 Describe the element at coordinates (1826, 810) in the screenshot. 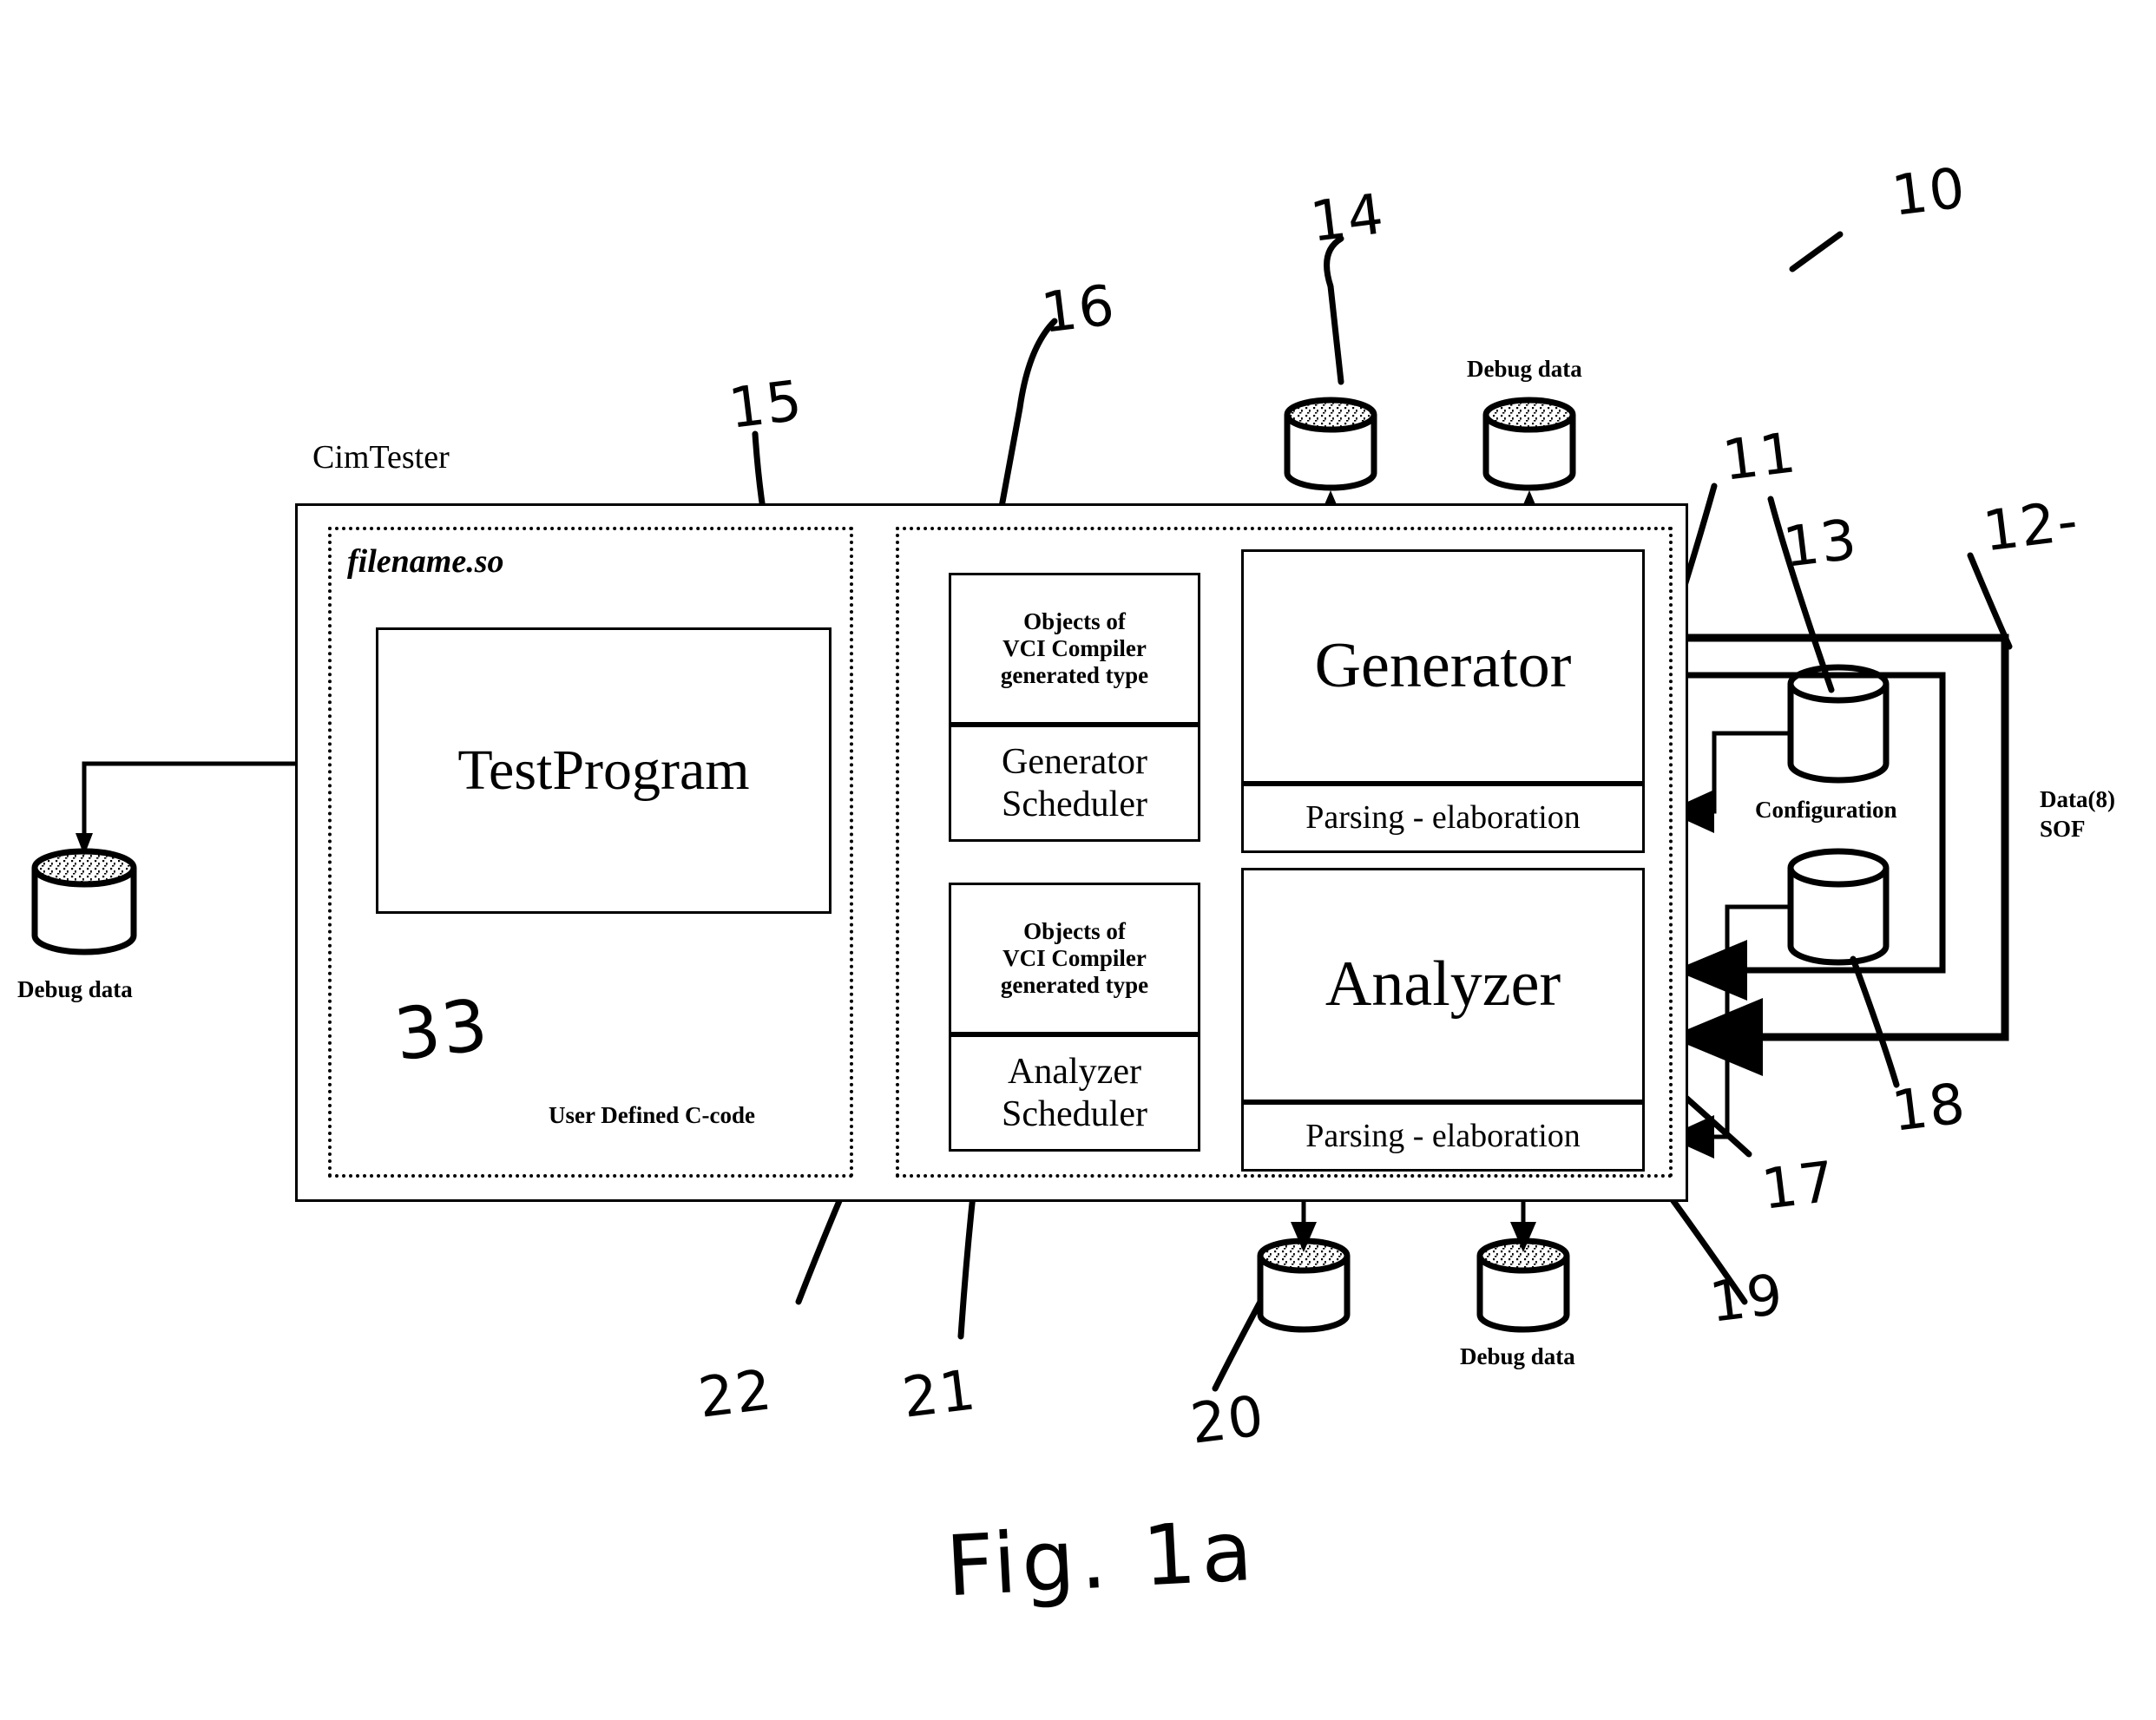

I see `configuration-label: Configuration` at that location.